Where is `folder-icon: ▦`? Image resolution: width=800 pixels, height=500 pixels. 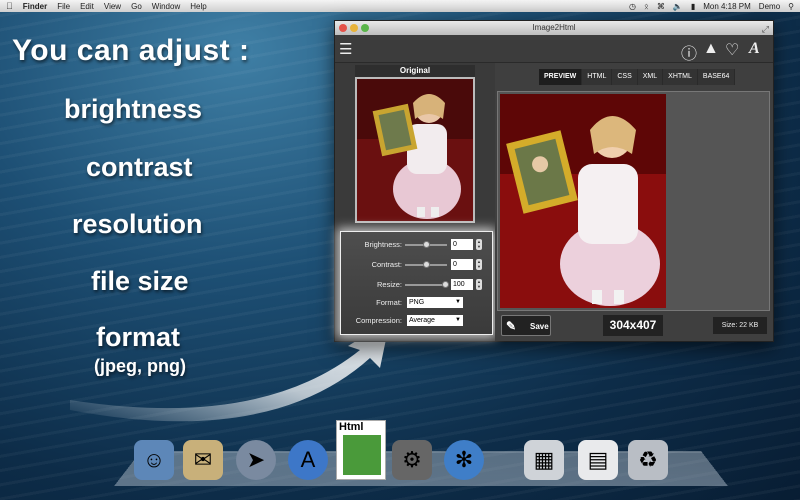 folder-icon: ▦ is located at coordinates (544, 460).